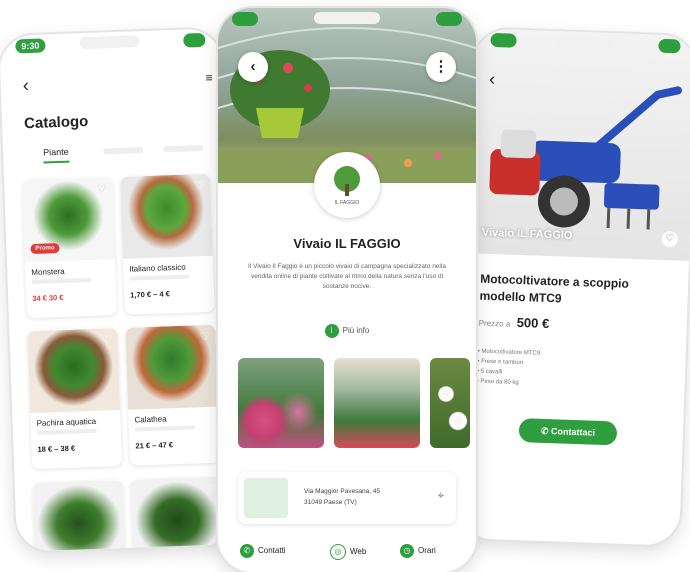 The width and height of the screenshot is (690, 572). Describe the element at coordinates (331, 331) in the screenshot. I see `info-icon: i` at that location.